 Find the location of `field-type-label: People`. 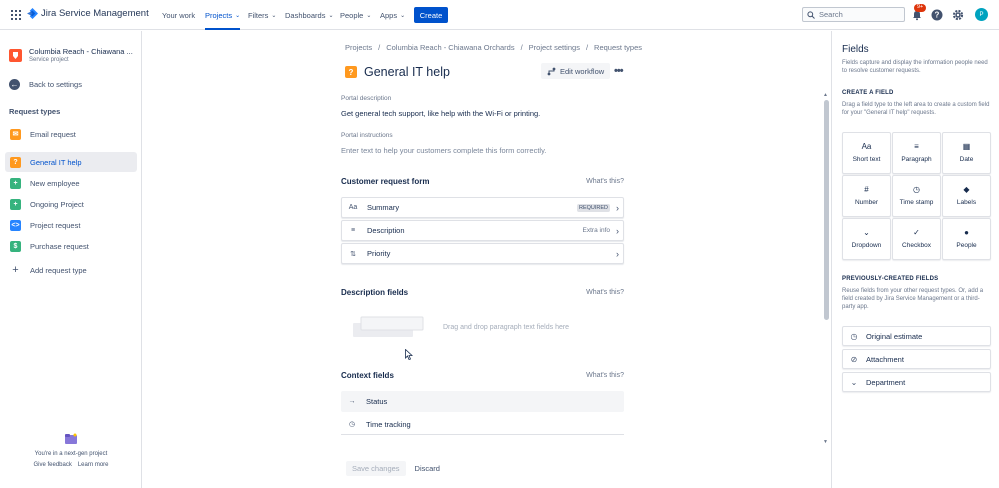

field-type-label: People is located at coordinates (966, 245).